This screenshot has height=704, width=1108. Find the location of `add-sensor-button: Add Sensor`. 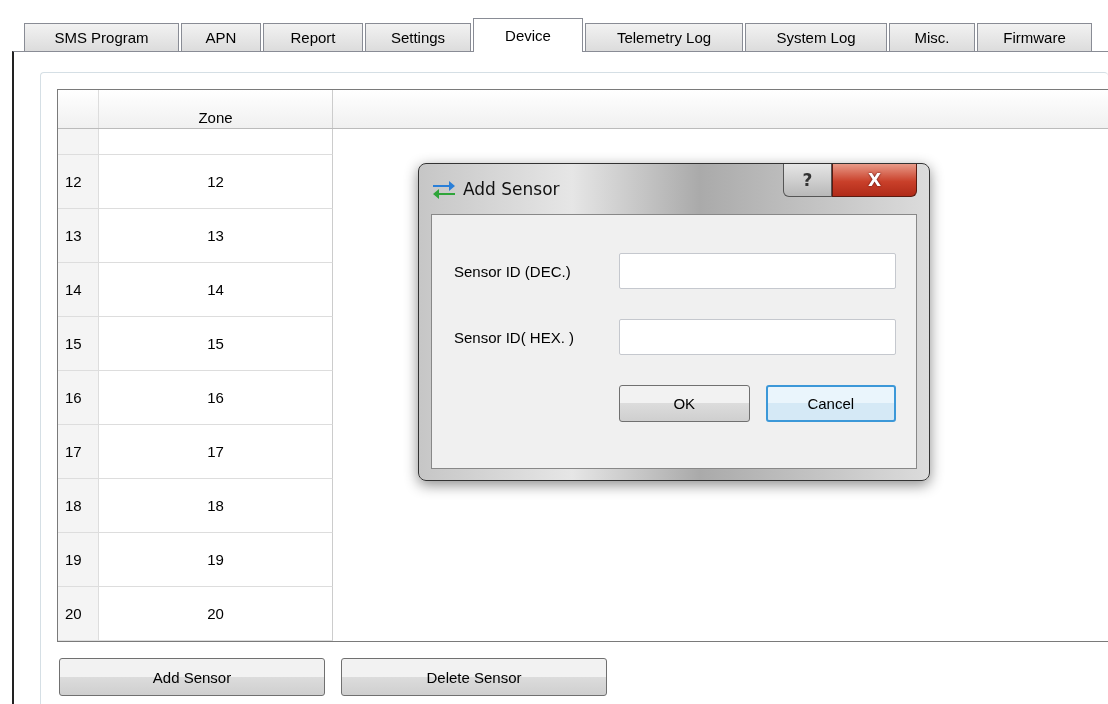

add-sensor-button: Add Sensor is located at coordinates (192, 677).